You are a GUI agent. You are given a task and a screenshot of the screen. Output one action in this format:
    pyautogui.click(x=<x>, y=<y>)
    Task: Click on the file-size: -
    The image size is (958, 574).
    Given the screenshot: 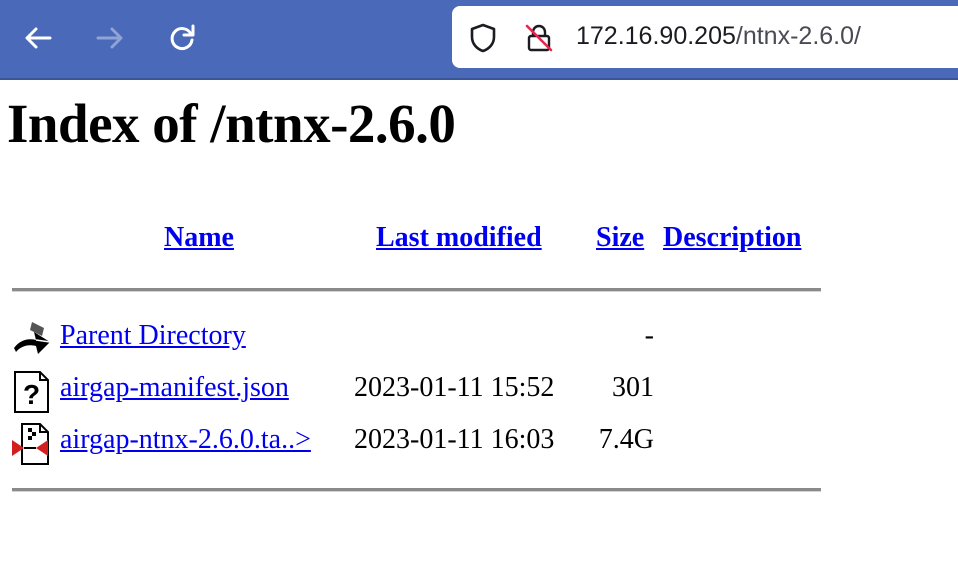 What is the action you would take?
    pyautogui.click(x=649, y=335)
    